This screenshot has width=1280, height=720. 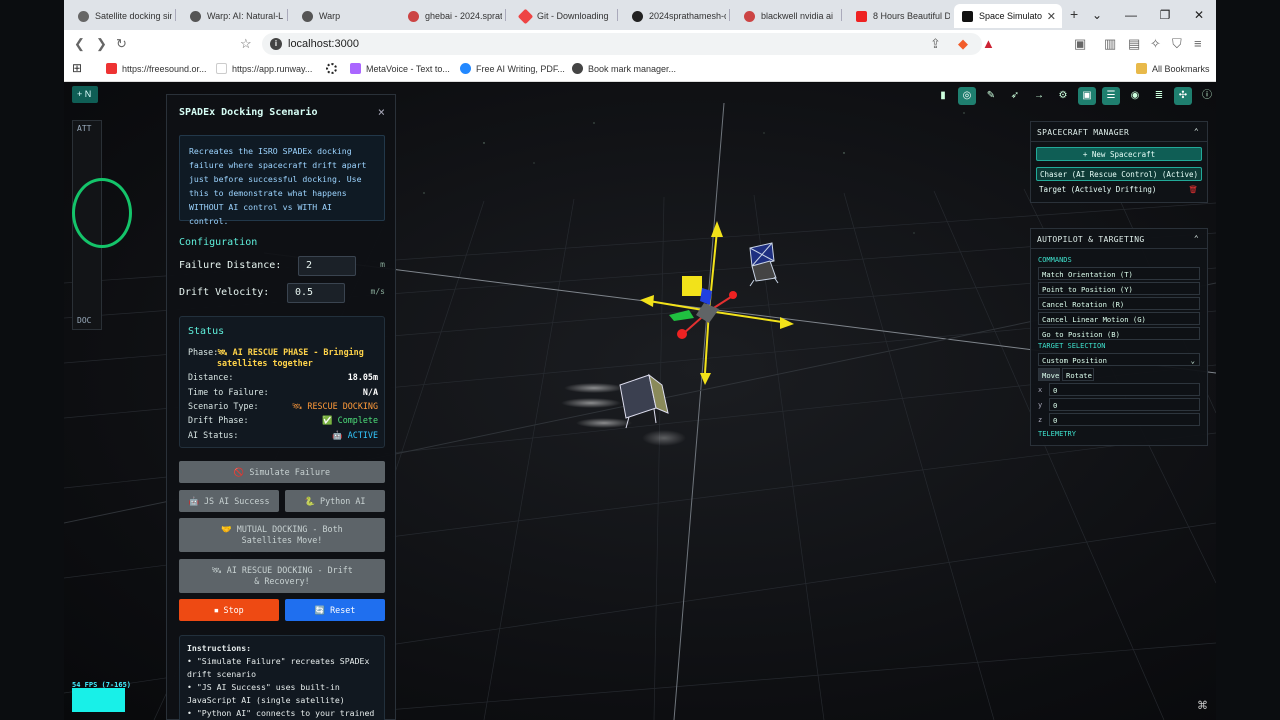 What do you see at coordinates (935, 44) in the screenshot?
I see `share-icon: ⇪` at bounding box center [935, 44].